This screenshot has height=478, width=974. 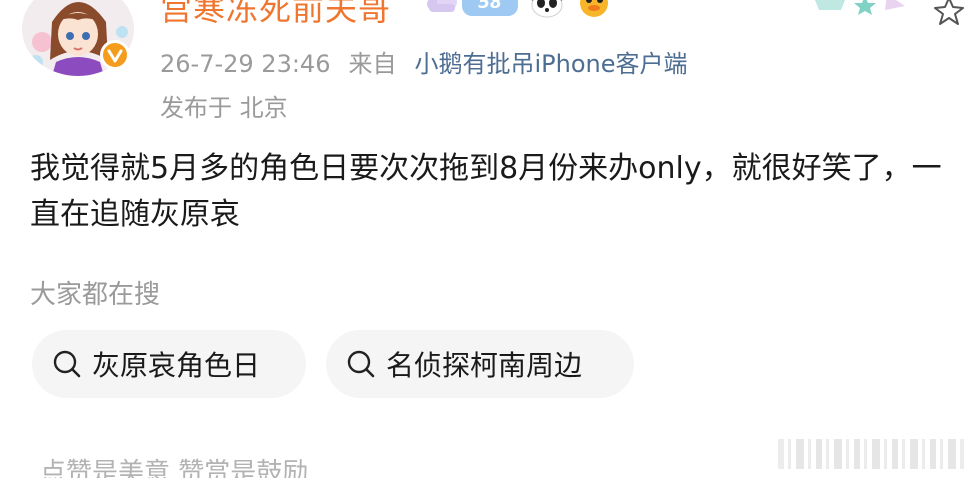 What do you see at coordinates (484, 365) in the screenshot?
I see `search-pill-label: 名侦探柯南周边` at bounding box center [484, 365].